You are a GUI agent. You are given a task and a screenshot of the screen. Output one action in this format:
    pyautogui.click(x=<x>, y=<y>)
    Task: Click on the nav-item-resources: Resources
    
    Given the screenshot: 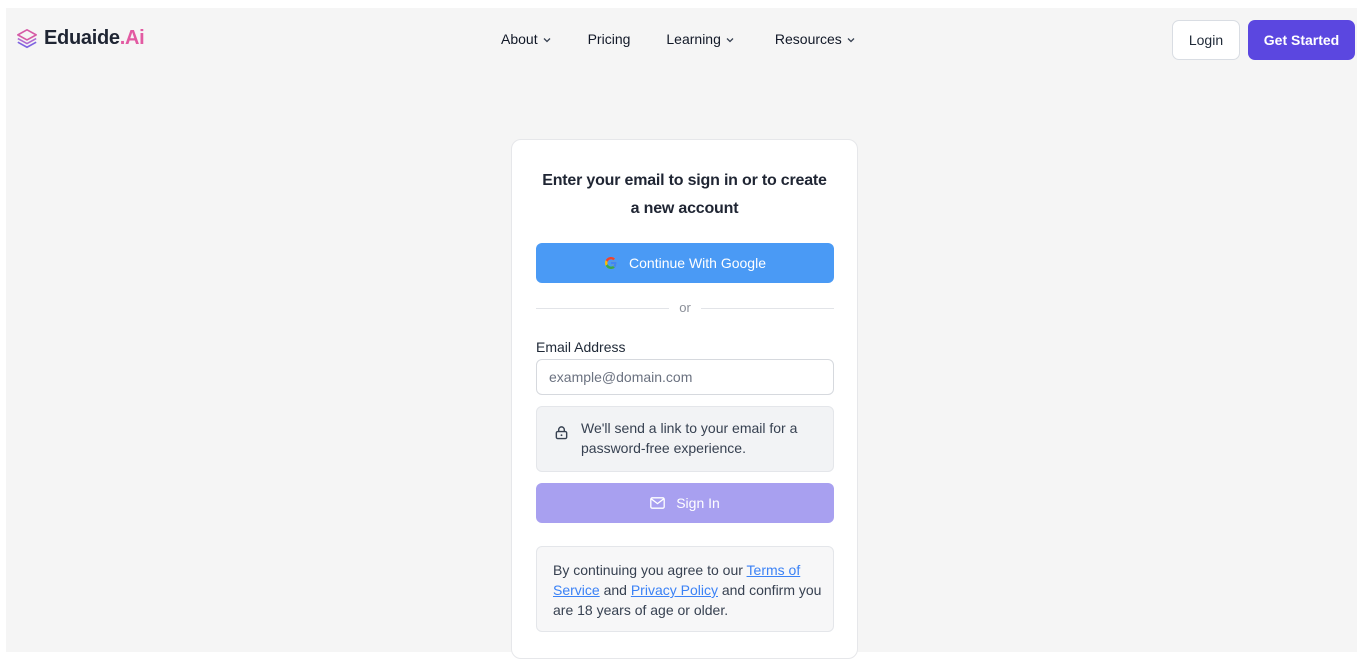 What is the action you would take?
    pyautogui.click(x=815, y=39)
    